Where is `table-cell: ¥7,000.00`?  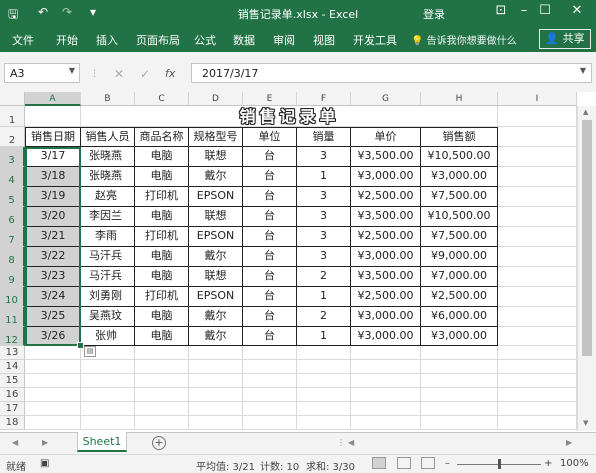
table-cell: ¥7,000.00 is located at coordinates (459, 277).